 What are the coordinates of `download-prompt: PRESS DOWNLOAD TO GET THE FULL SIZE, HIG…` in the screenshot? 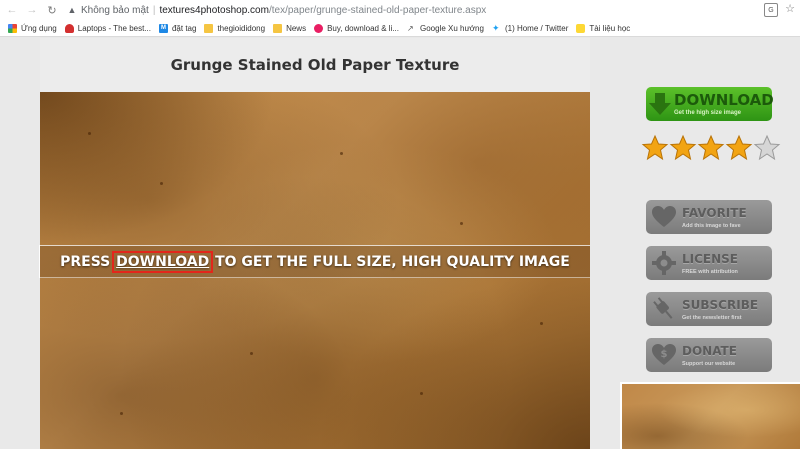 It's located at (315, 262).